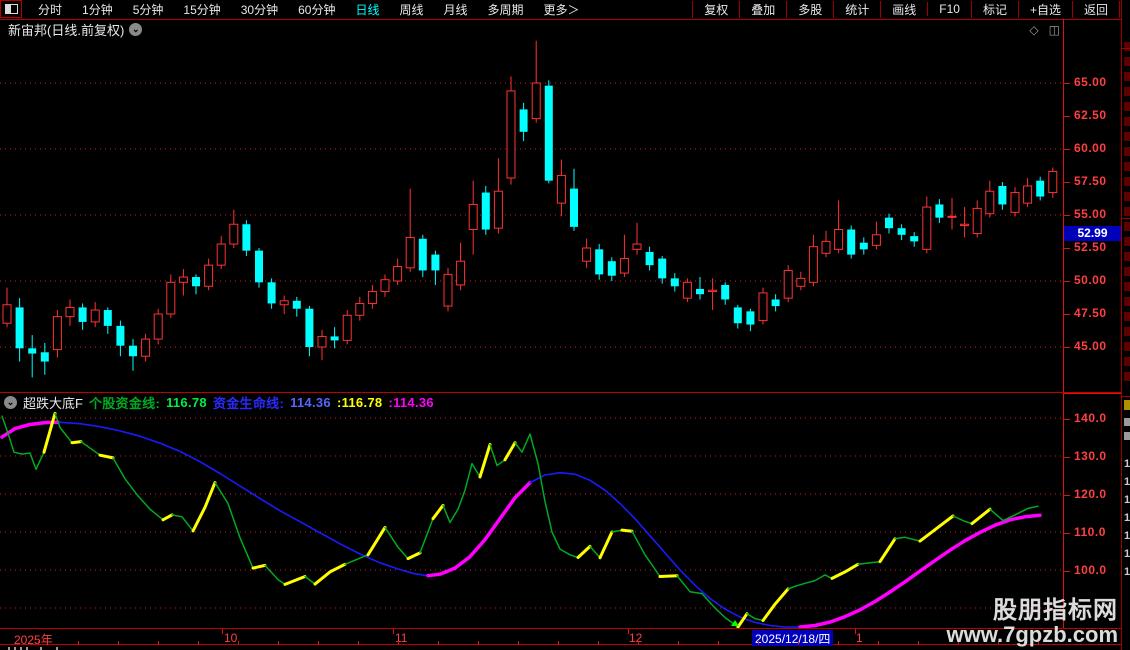  I want to click on period-tab: 日线, so click(367, 9).